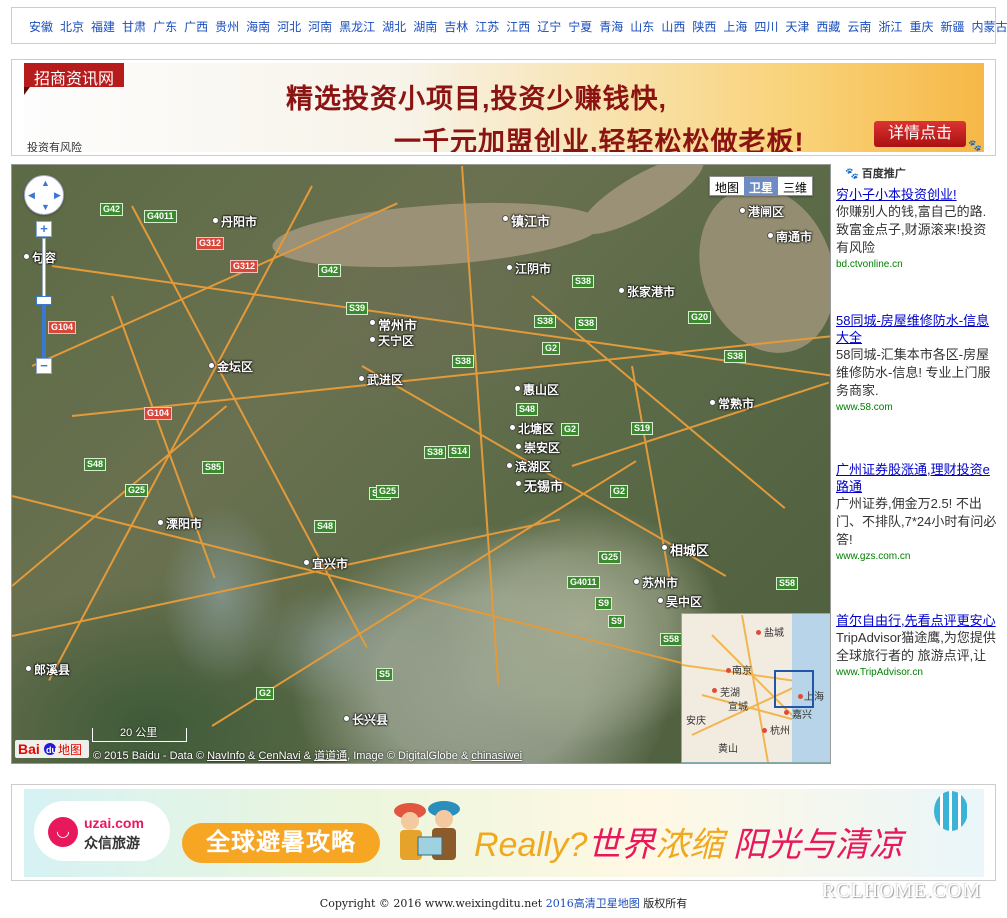 The height and width of the screenshot is (918, 1007). What do you see at coordinates (477, 99) in the screenshot?
I see `ad-headline-1: 精选投资小项目,投资少赚钱快,` at bounding box center [477, 99].